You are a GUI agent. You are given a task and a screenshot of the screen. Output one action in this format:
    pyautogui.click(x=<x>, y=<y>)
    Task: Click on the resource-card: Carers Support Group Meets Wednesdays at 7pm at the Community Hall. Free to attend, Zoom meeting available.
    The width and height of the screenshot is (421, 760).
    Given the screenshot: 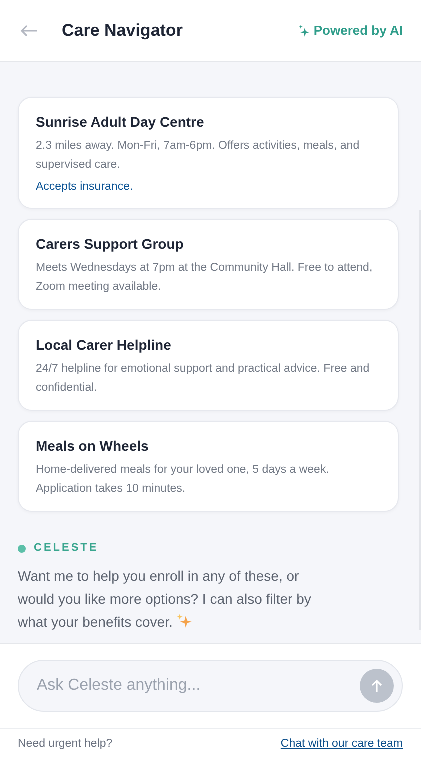 What is the action you would take?
    pyautogui.click(x=208, y=264)
    